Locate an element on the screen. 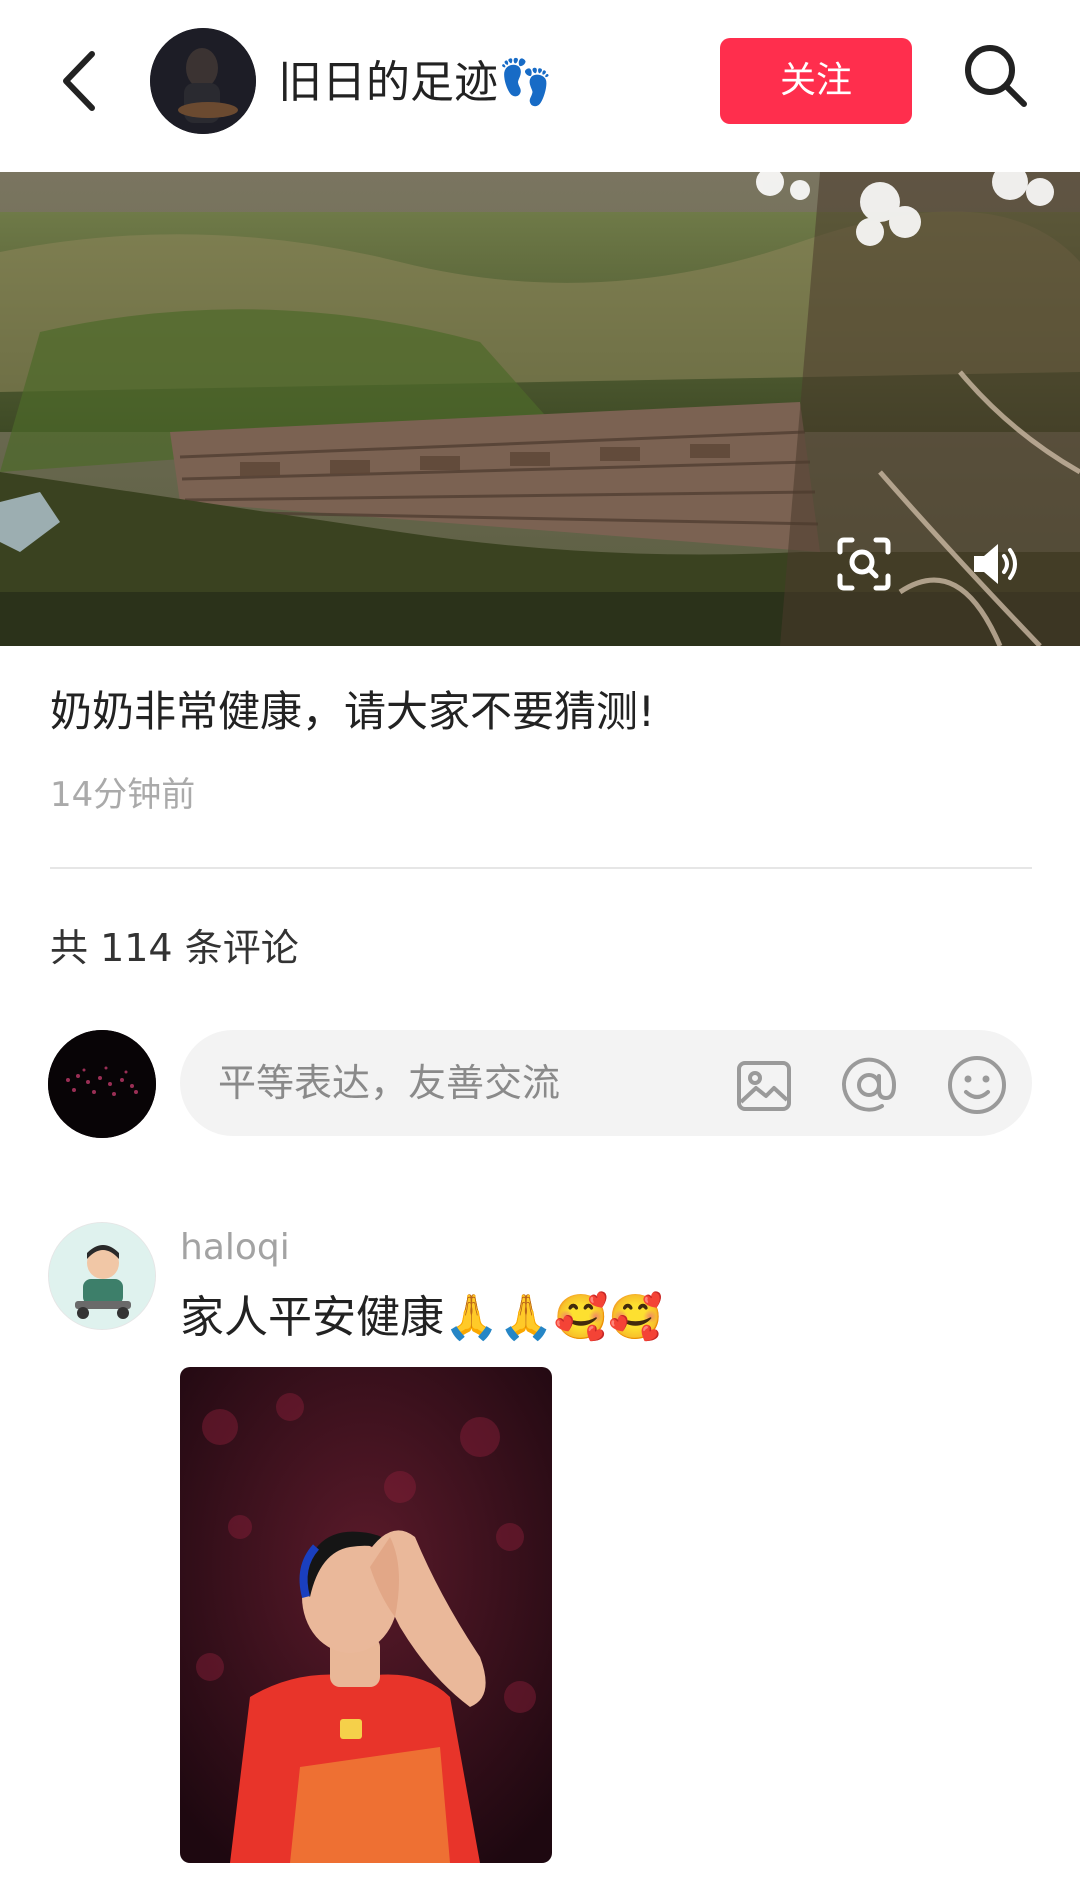 The width and height of the screenshot is (1080, 1889). volume-button is located at coordinates (996, 564).